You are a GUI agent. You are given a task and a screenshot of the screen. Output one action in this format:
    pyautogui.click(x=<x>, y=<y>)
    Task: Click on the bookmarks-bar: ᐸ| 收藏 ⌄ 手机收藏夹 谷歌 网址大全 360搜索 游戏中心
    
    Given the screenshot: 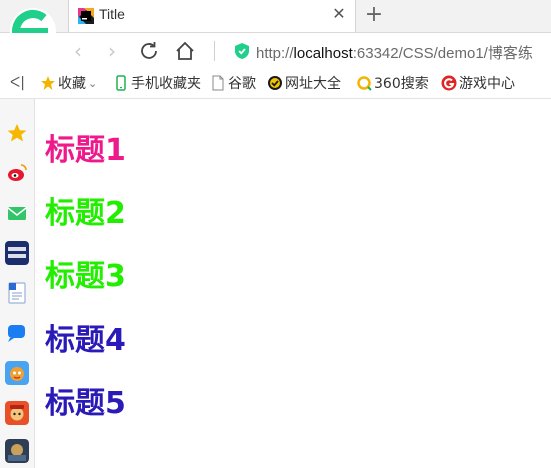 What is the action you would take?
    pyautogui.click(x=275, y=84)
    